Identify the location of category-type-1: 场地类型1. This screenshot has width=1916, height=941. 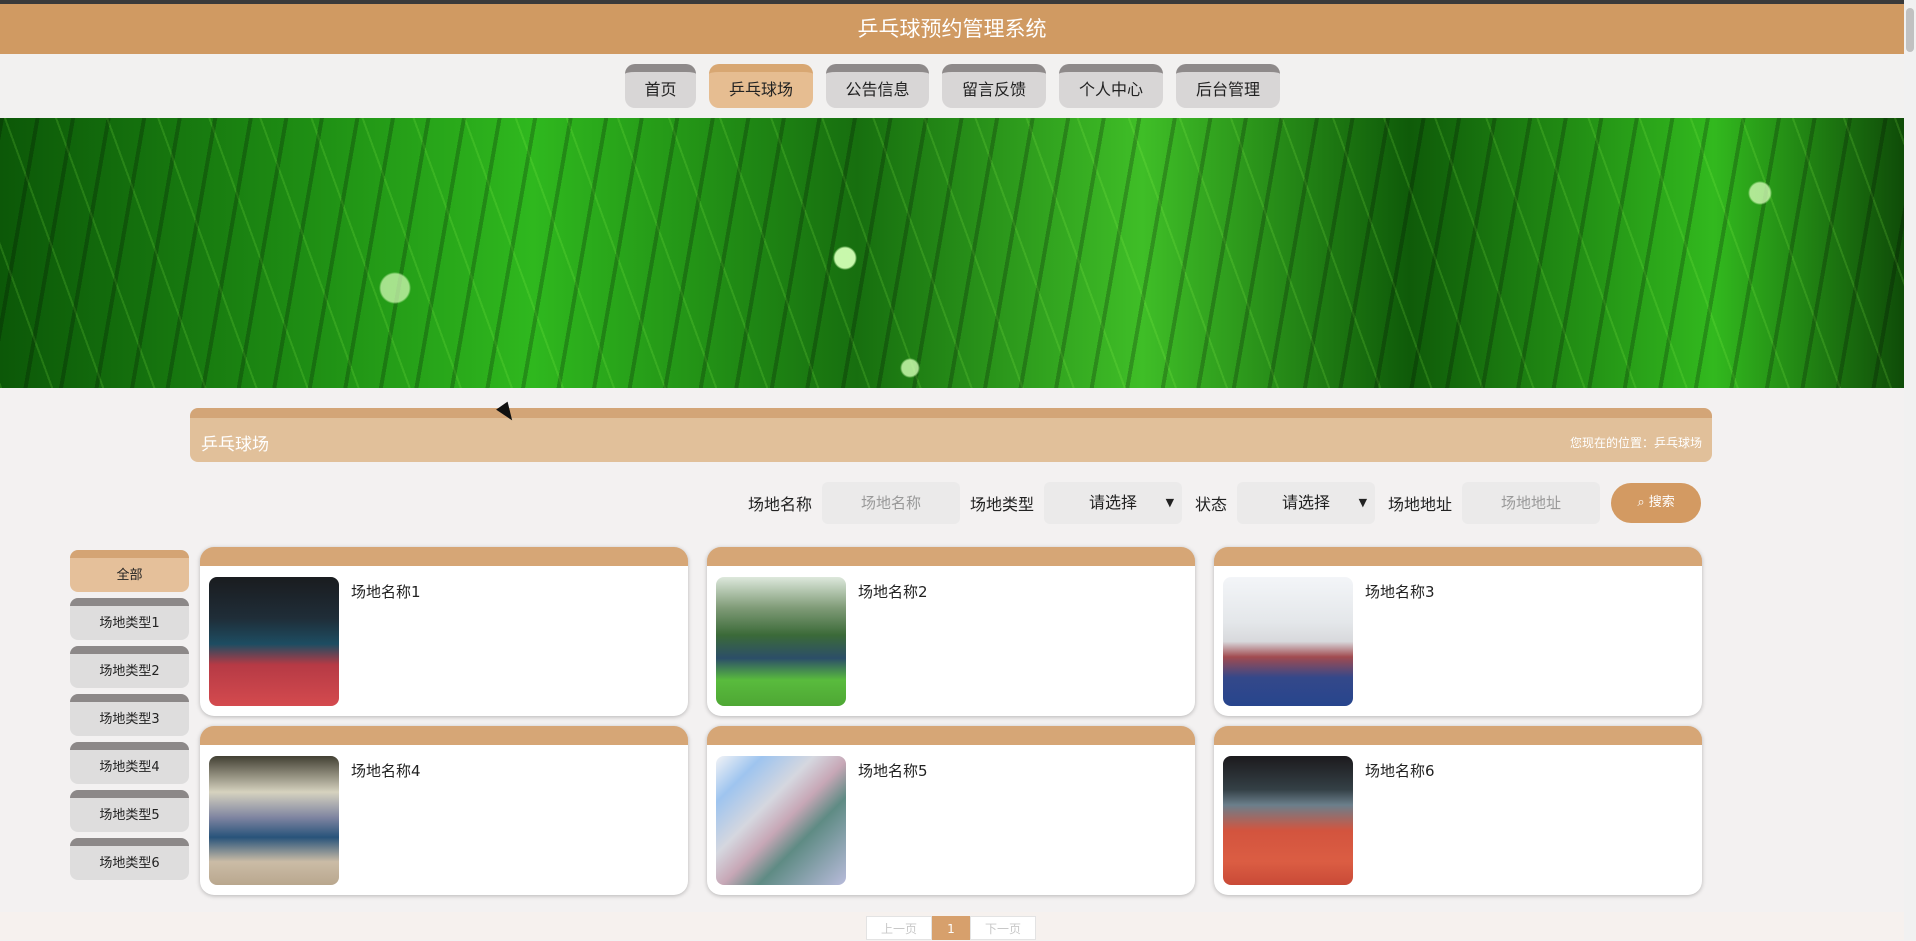
(129, 619).